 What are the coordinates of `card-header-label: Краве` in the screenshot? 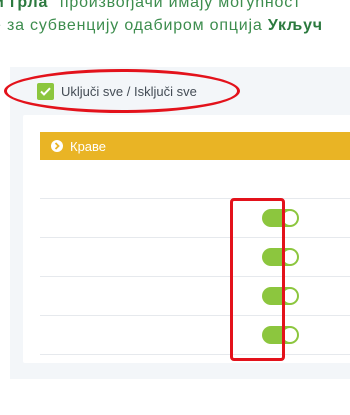 It's located at (88, 146).